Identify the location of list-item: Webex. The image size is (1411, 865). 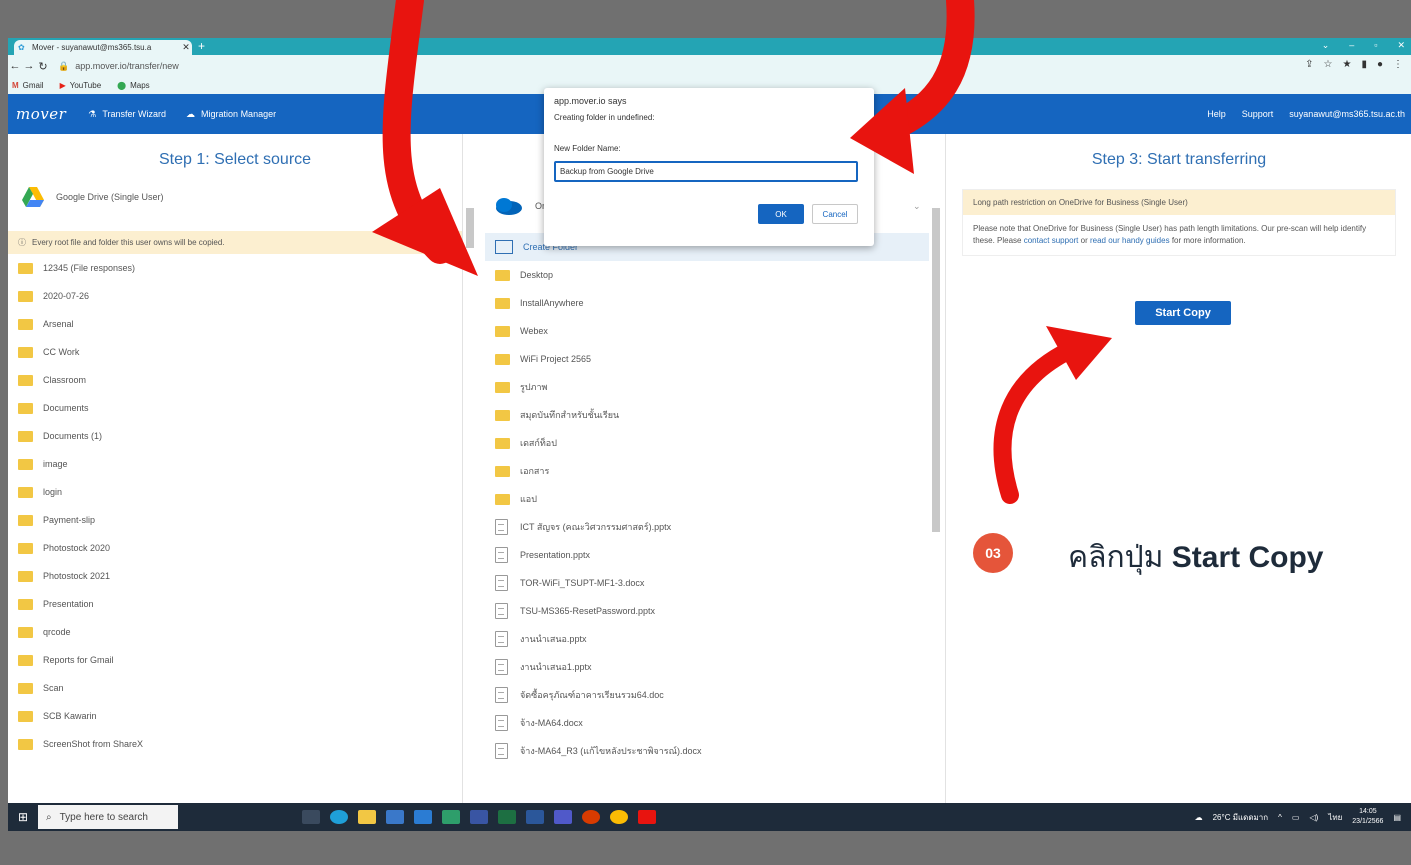
(714, 331).